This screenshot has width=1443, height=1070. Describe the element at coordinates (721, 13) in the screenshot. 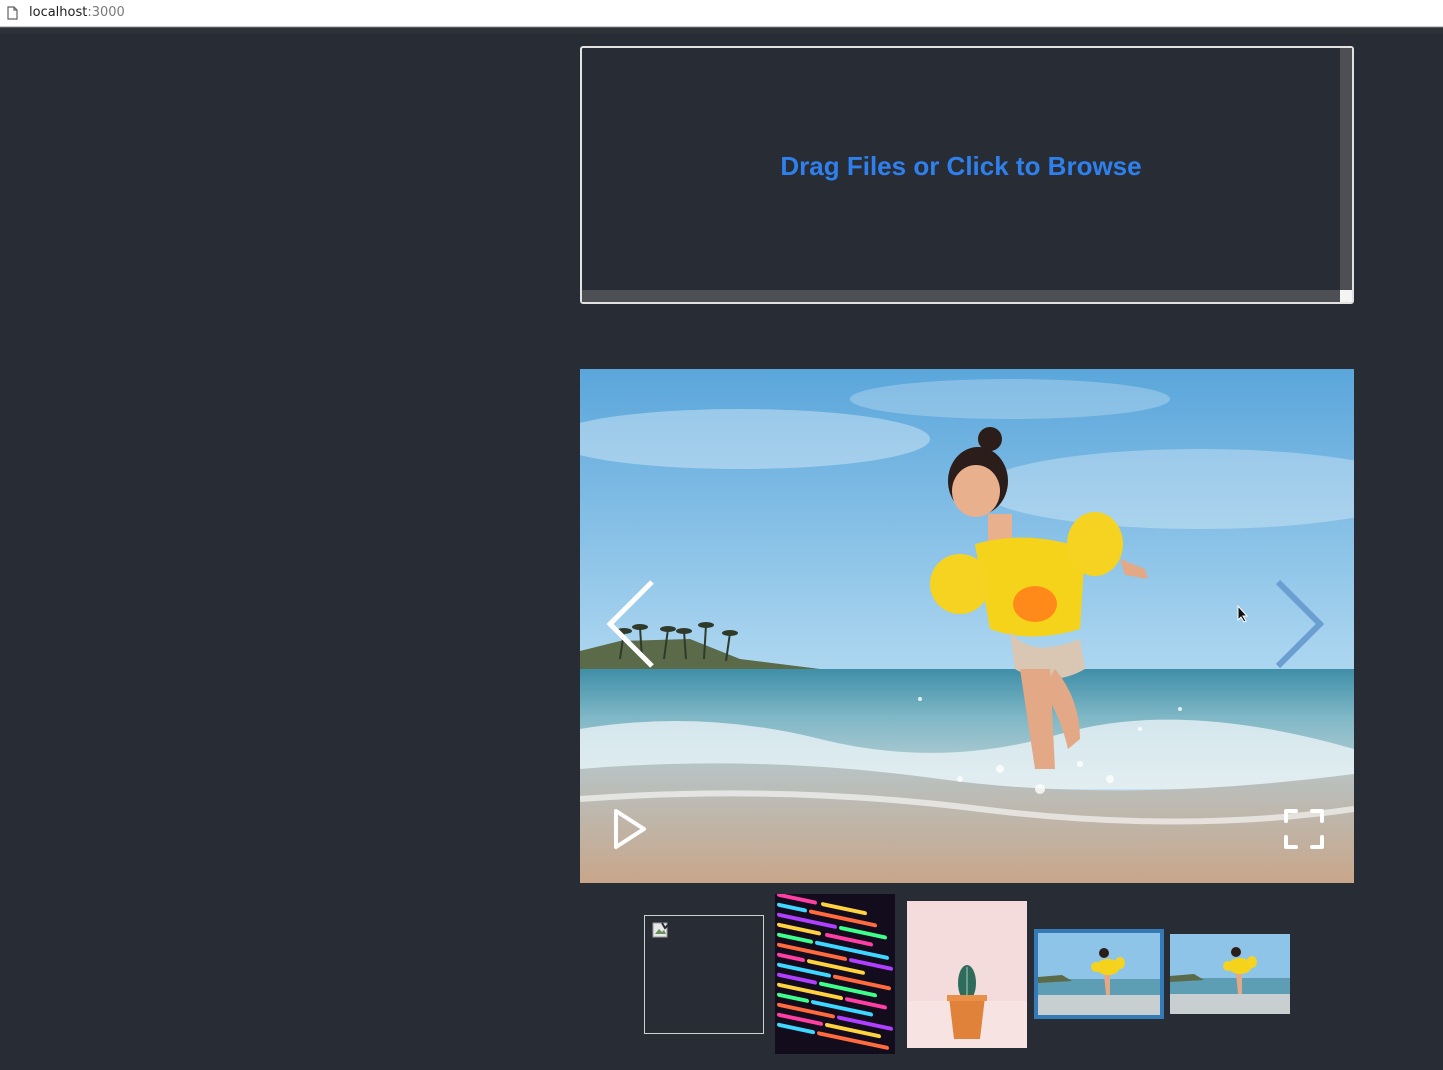

I see `browser-address-bar: localhost:3000` at that location.